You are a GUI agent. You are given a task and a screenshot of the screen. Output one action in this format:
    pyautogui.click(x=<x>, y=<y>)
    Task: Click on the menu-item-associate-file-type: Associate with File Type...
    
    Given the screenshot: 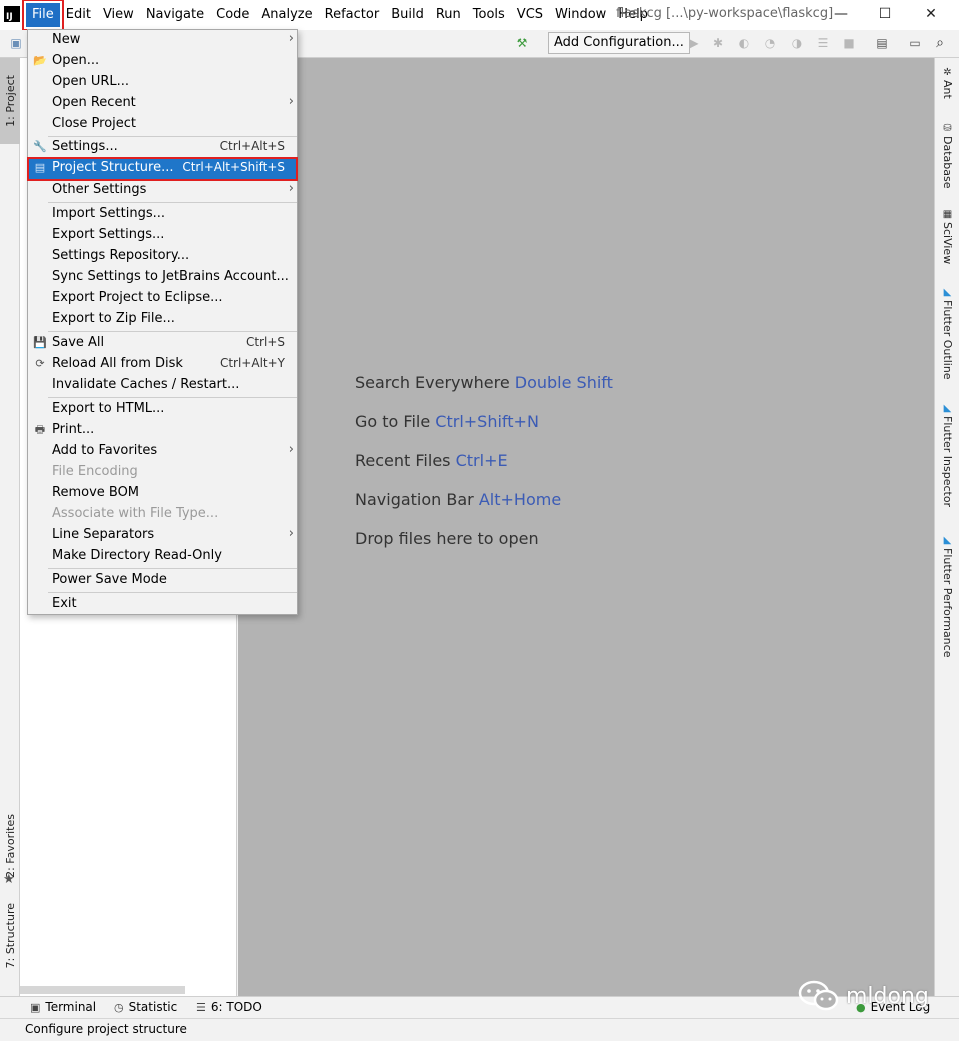 What is the action you would take?
    pyautogui.click(x=135, y=513)
    